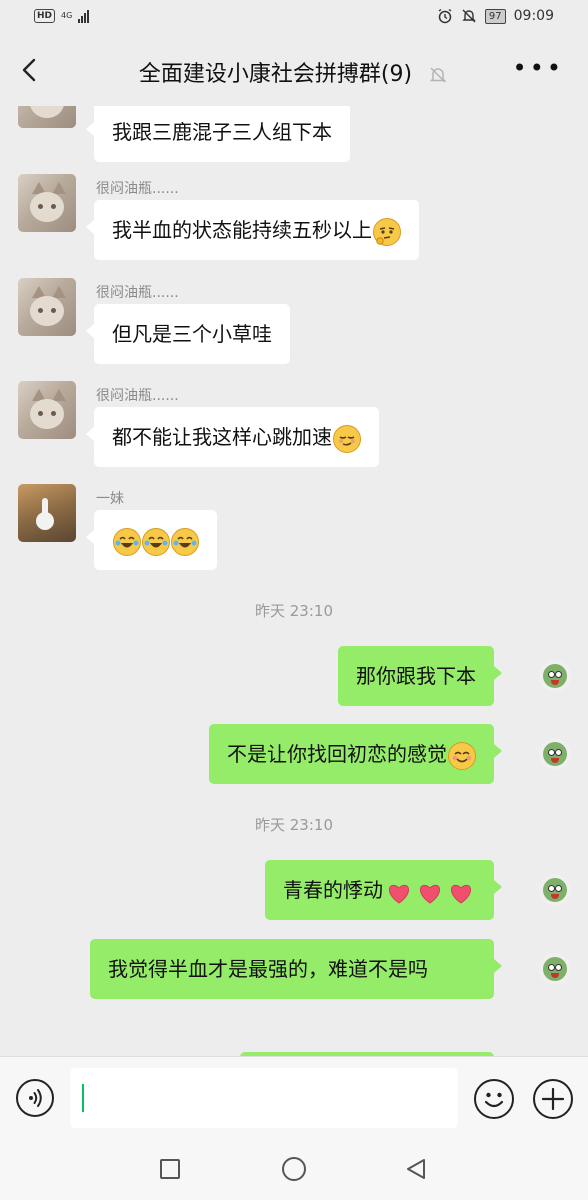 The width and height of the screenshot is (588, 1200). Describe the element at coordinates (188, 334) in the screenshot. I see `message-bubble: 但凡是三个小草哇` at that location.